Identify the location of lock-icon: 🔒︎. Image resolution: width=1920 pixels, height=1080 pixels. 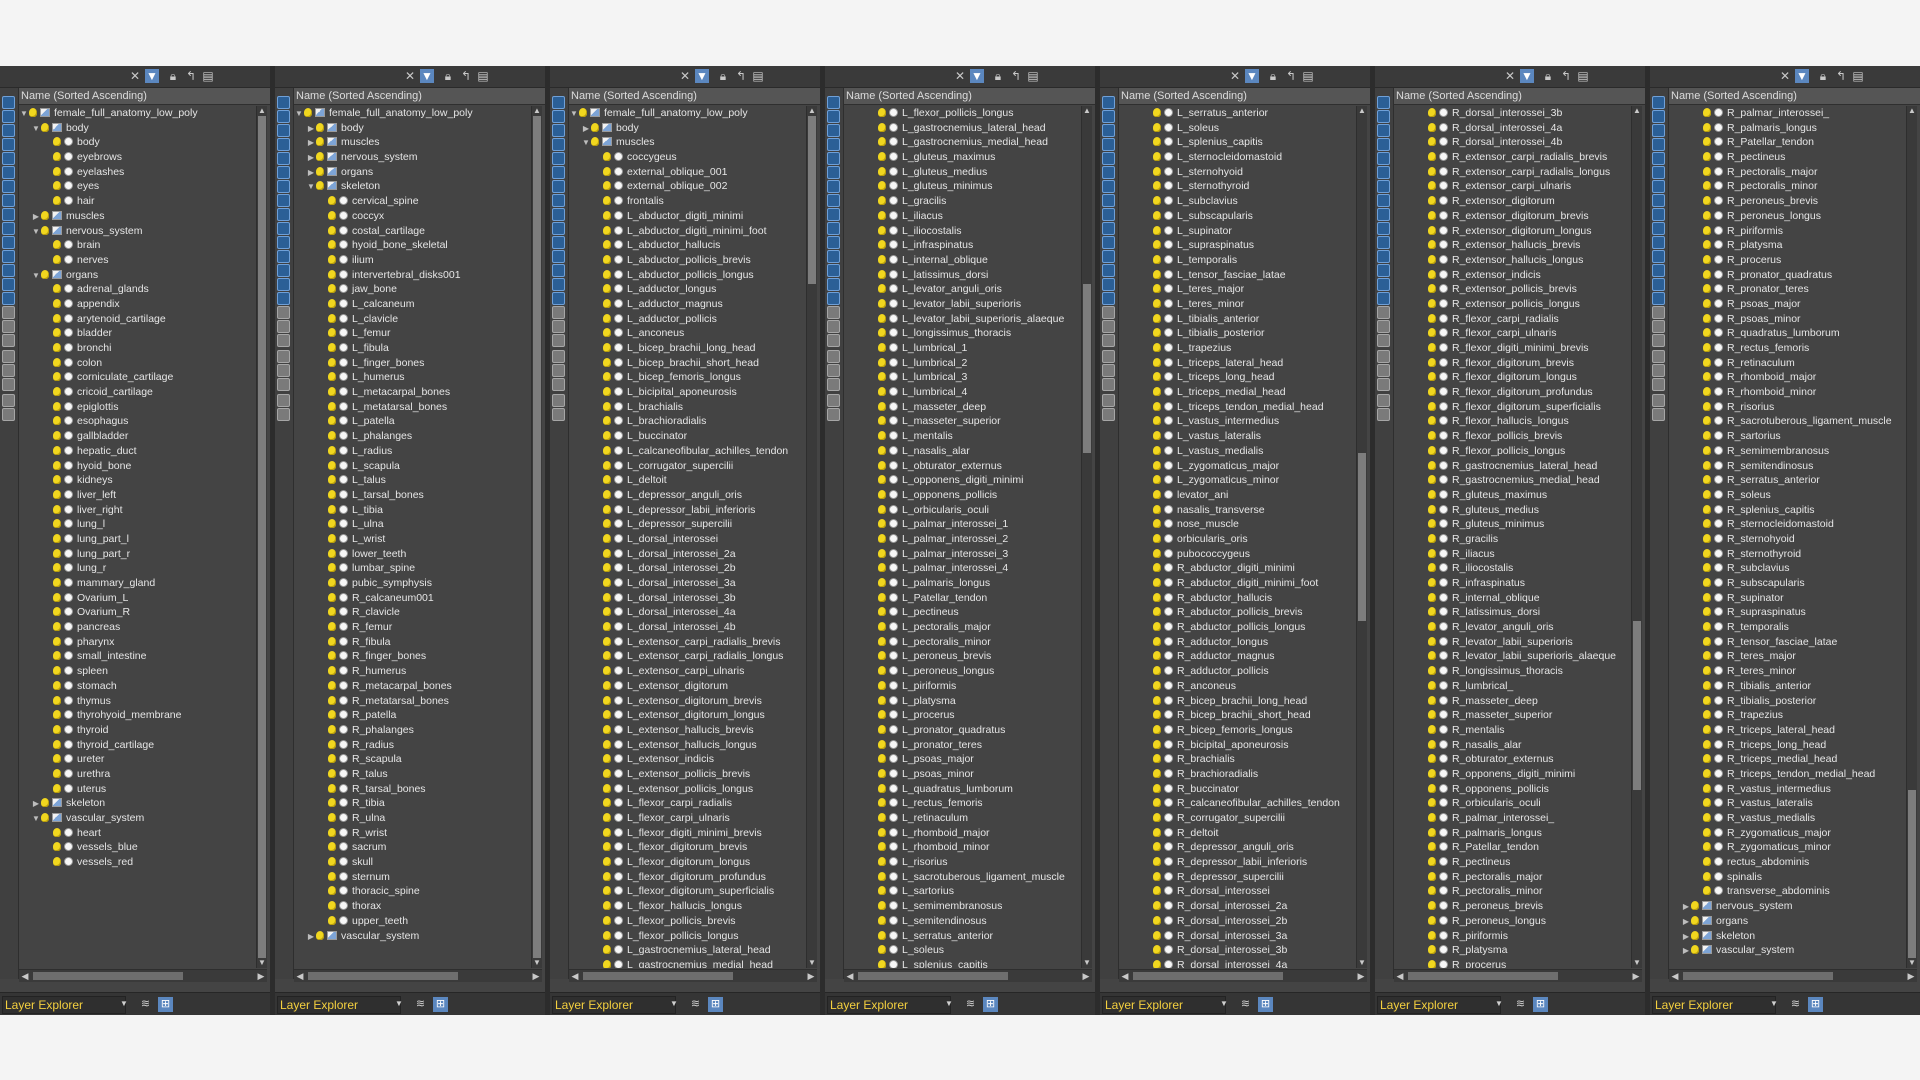
(448, 76).